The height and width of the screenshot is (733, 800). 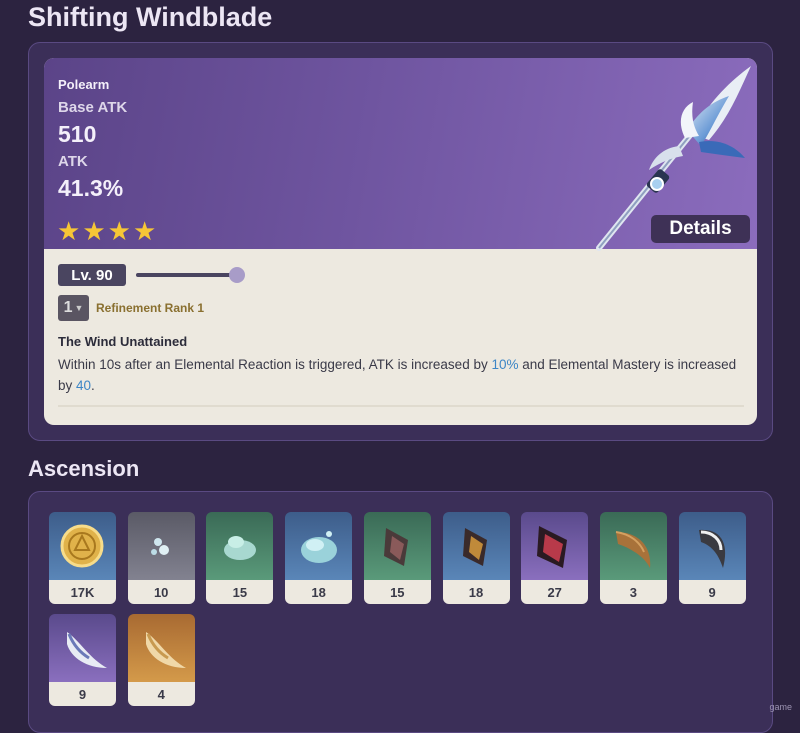 What do you see at coordinates (84, 385) in the screenshot?
I see `passive-value-em: 40` at bounding box center [84, 385].